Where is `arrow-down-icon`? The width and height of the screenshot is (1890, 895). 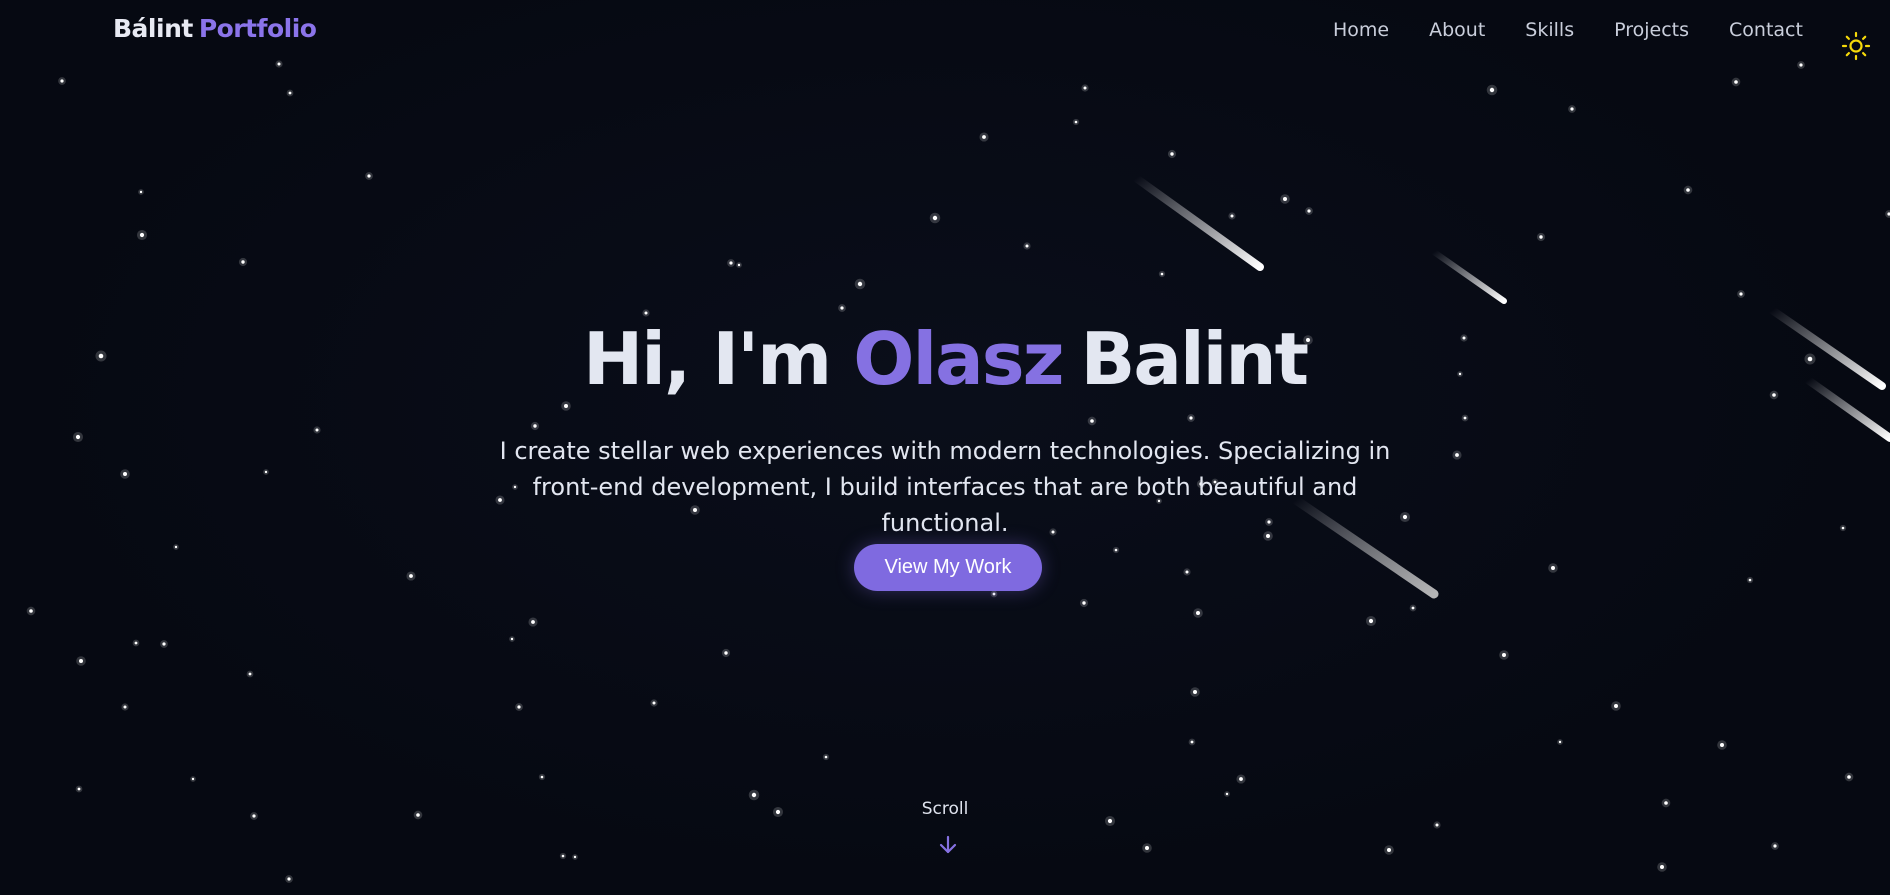 arrow-down-icon is located at coordinates (948, 844).